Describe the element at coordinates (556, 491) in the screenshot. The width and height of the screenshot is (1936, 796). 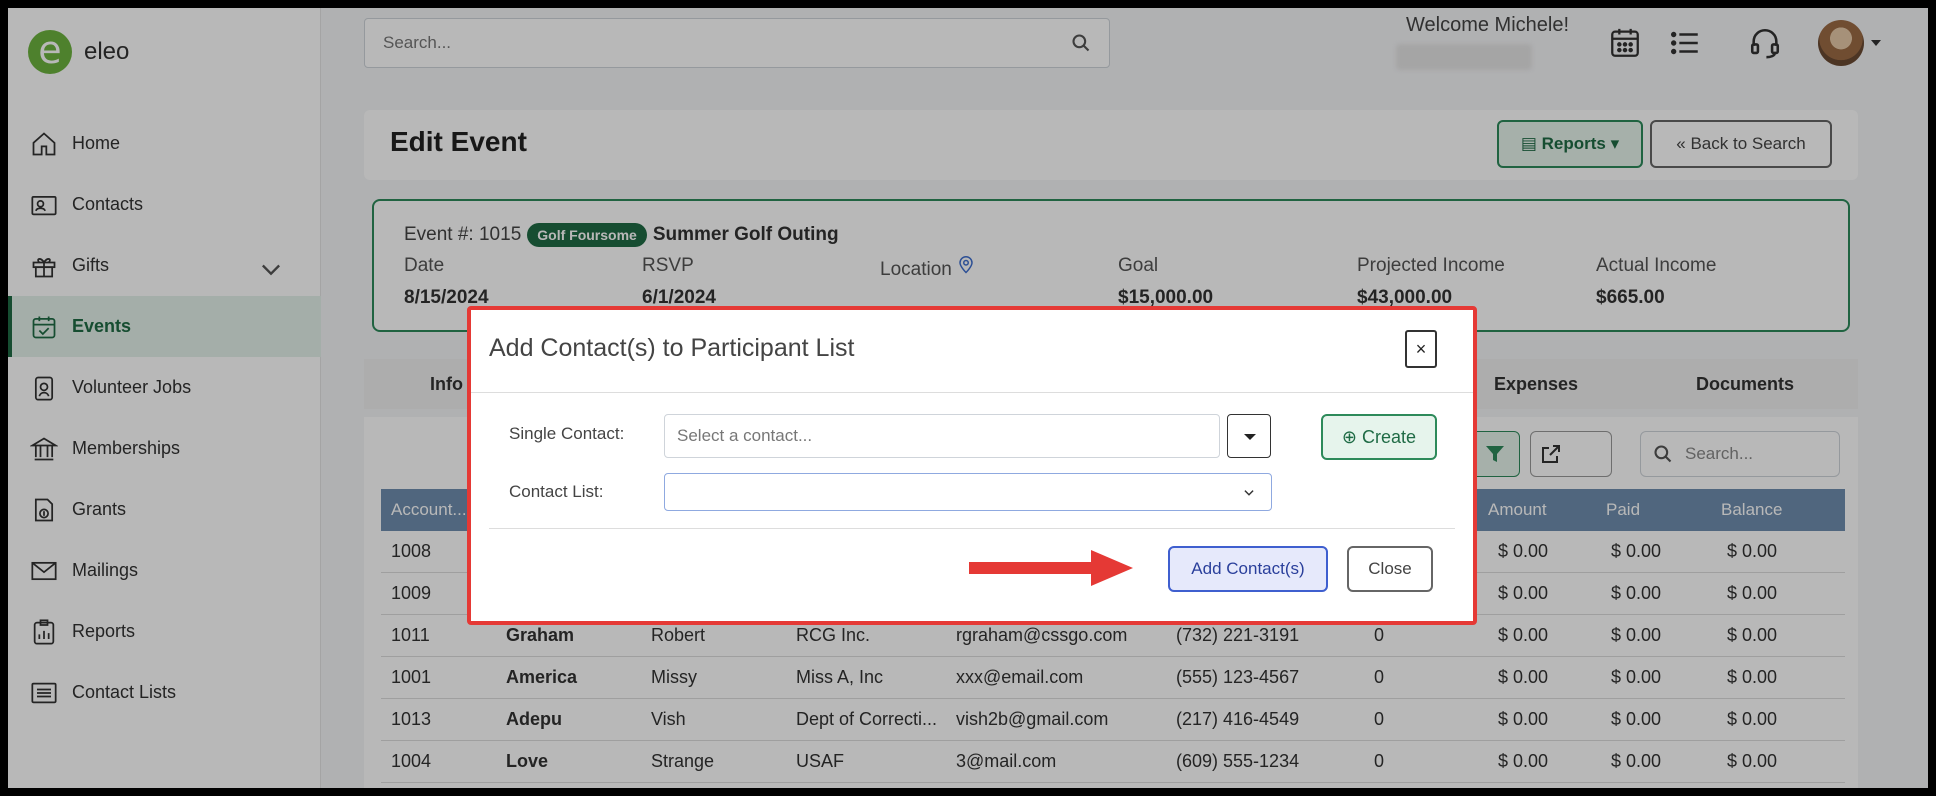
I see `contact-list-label: Contact List:` at that location.